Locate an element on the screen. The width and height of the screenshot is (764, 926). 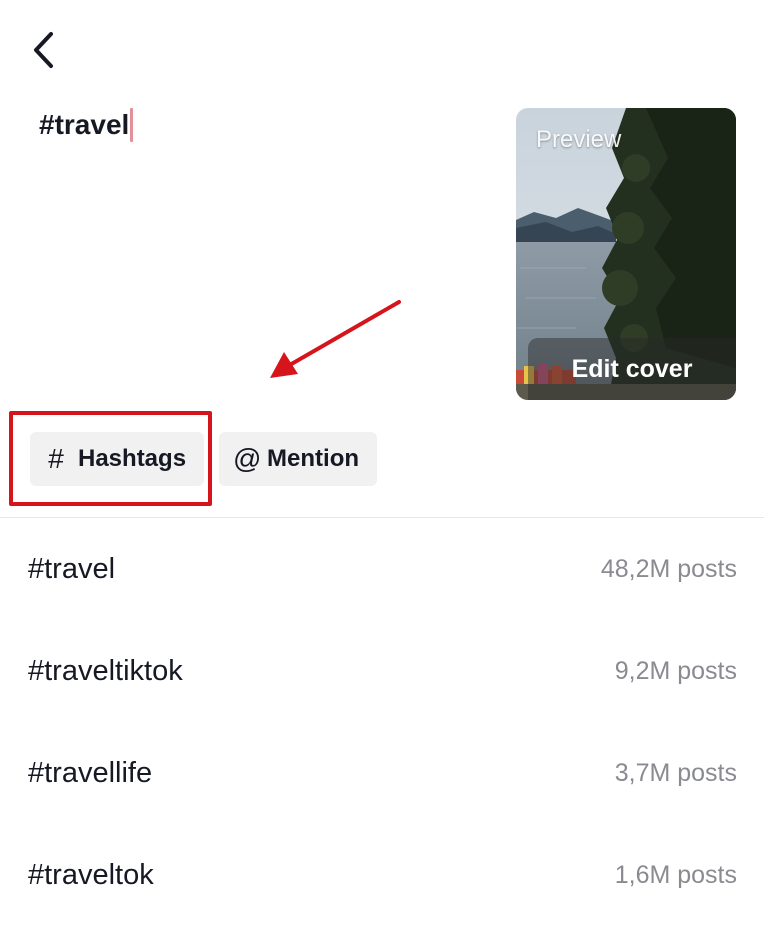
caption-tools: # Hashtags @ Mention is located at coordinates (204, 459).